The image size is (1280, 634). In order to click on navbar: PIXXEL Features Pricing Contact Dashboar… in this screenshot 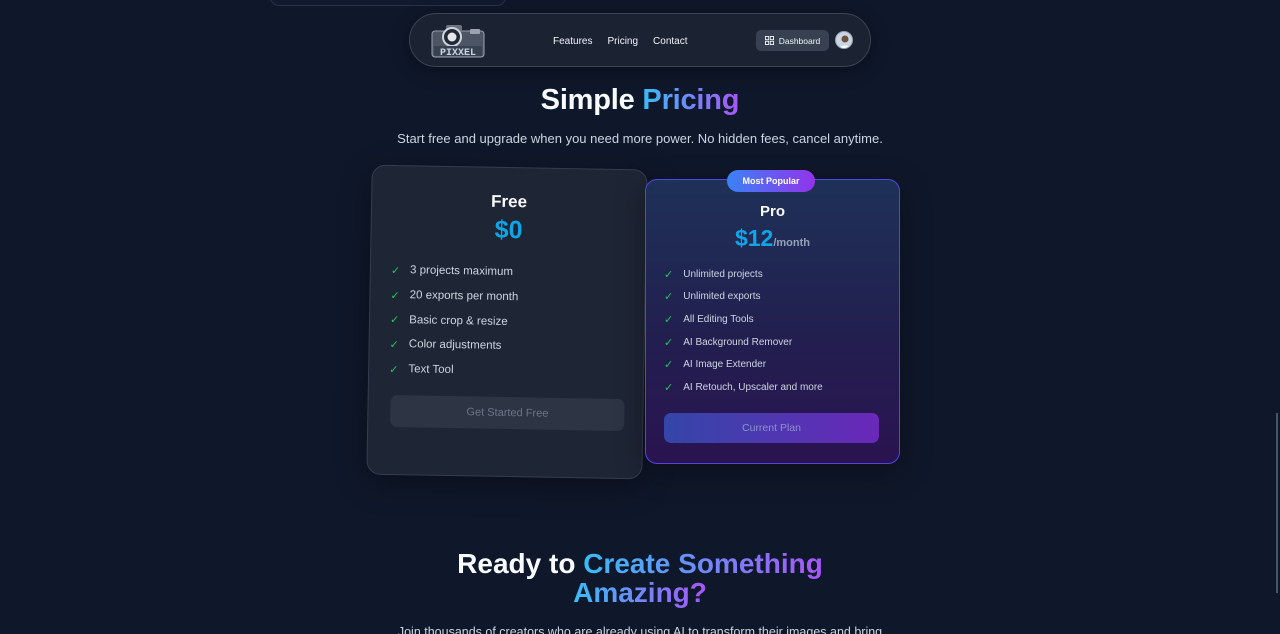, I will do `click(640, 40)`.